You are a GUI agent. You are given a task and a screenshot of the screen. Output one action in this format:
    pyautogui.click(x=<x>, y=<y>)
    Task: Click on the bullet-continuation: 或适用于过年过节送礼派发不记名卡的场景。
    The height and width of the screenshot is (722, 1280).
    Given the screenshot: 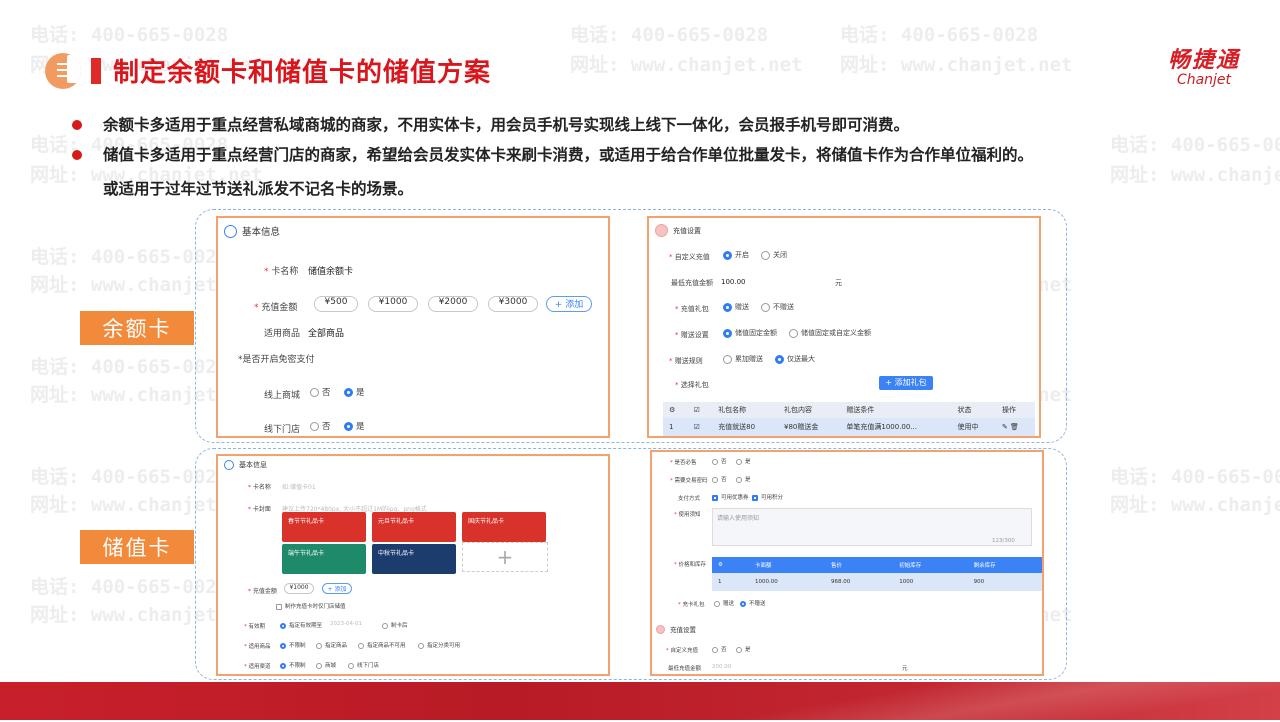 What is the action you would take?
    pyautogui.click(x=258, y=189)
    